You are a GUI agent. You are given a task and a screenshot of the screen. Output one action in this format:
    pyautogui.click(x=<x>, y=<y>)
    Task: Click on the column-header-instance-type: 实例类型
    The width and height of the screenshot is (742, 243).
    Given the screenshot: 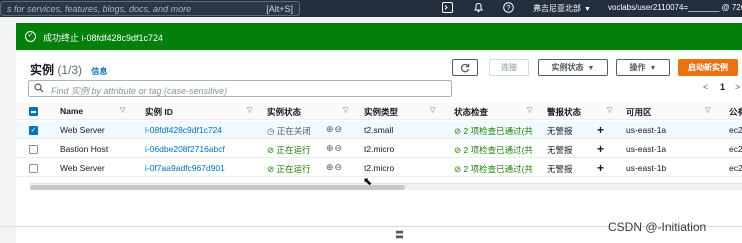 What is the action you would take?
    pyautogui.click(x=381, y=112)
    